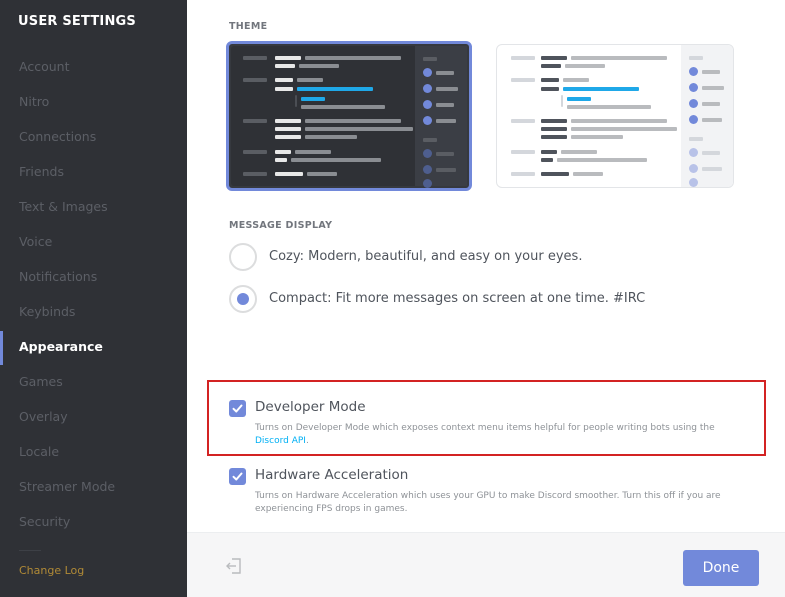 This screenshot has width=785, height=597. What do you see at coordinates (43, 417) in the screenshot?
I see `sidebar-item-overlay: Overlay` at bounding box center [43, 417].